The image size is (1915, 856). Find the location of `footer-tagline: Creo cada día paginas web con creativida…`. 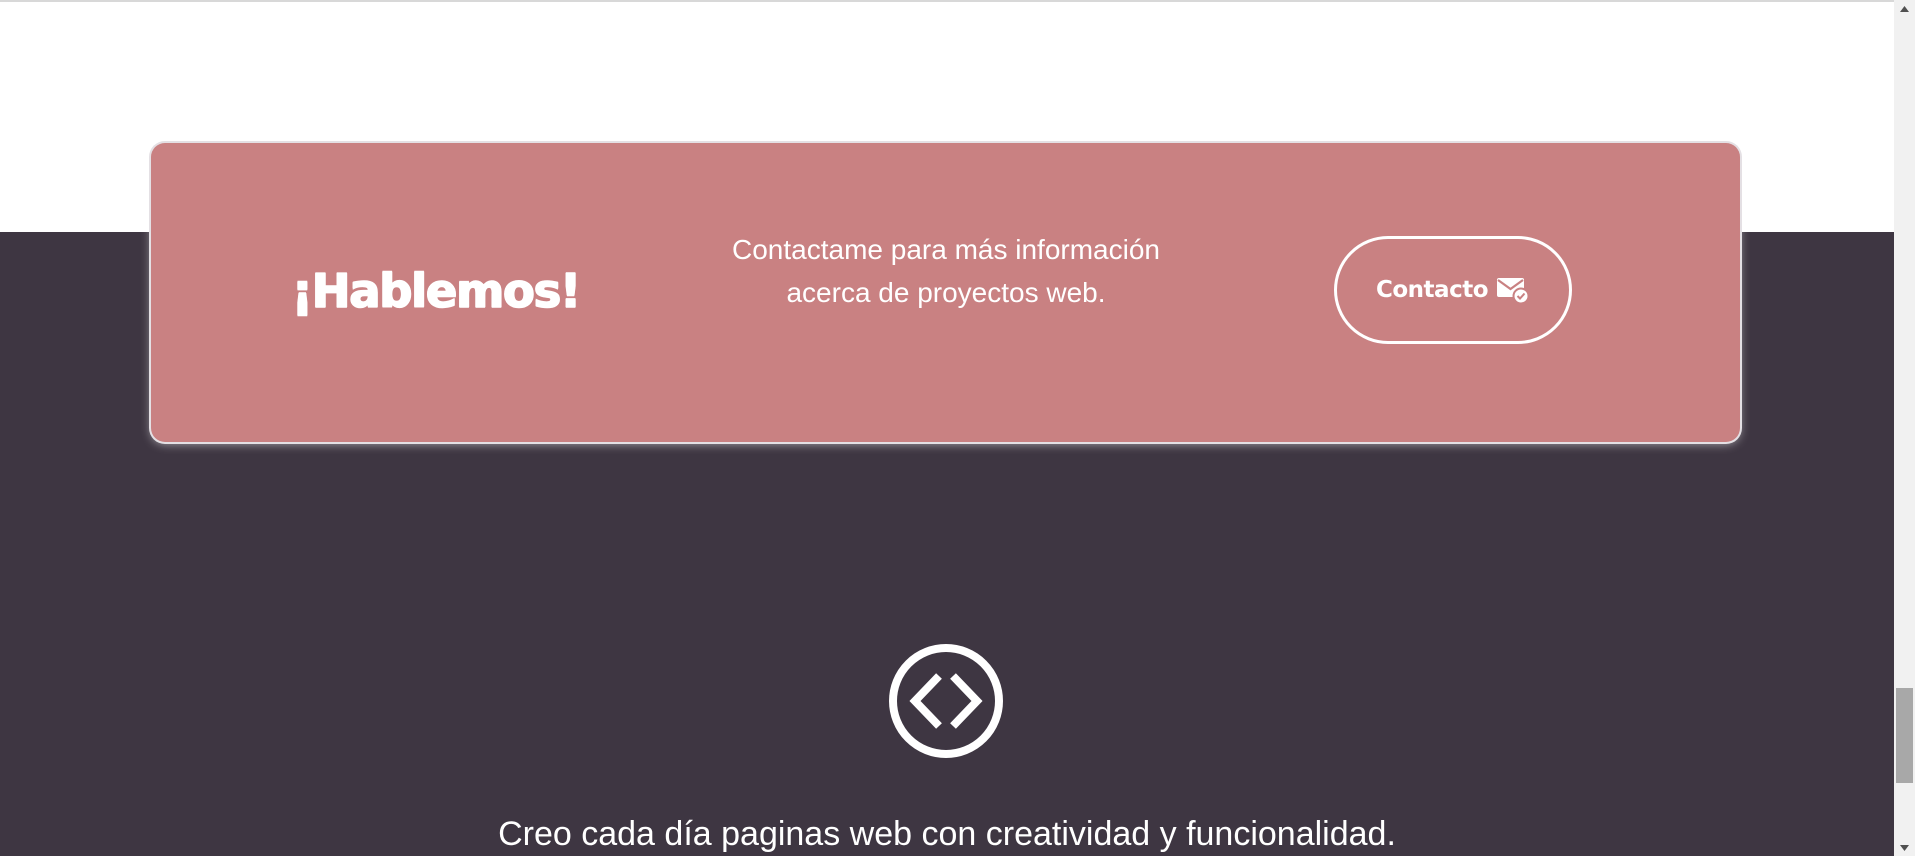

footer-tagline: Creo cada día paginas web con creativida… is located at coordinates (947, 834).